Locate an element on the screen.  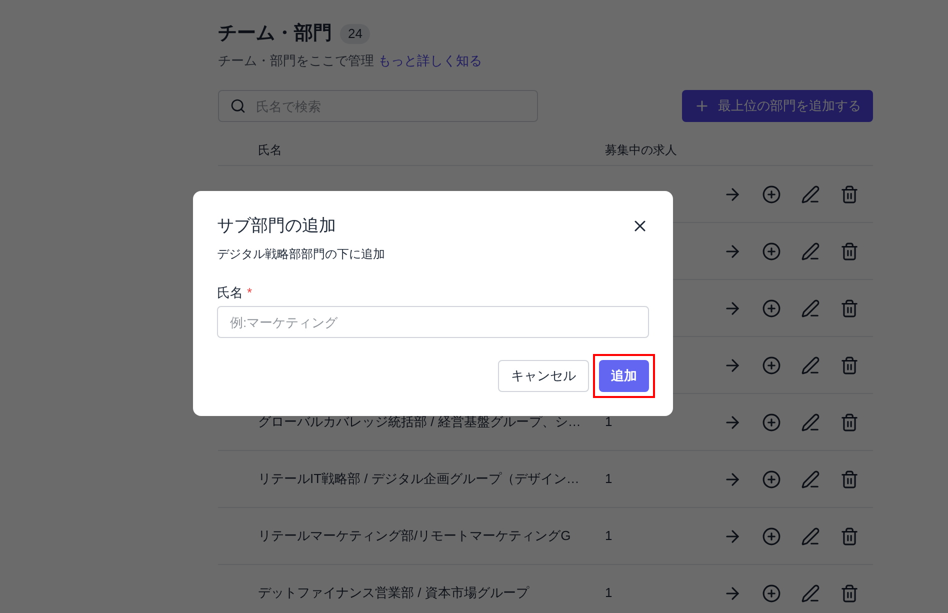
page-title: チーム・部門 is located at coordinates (275, 34).